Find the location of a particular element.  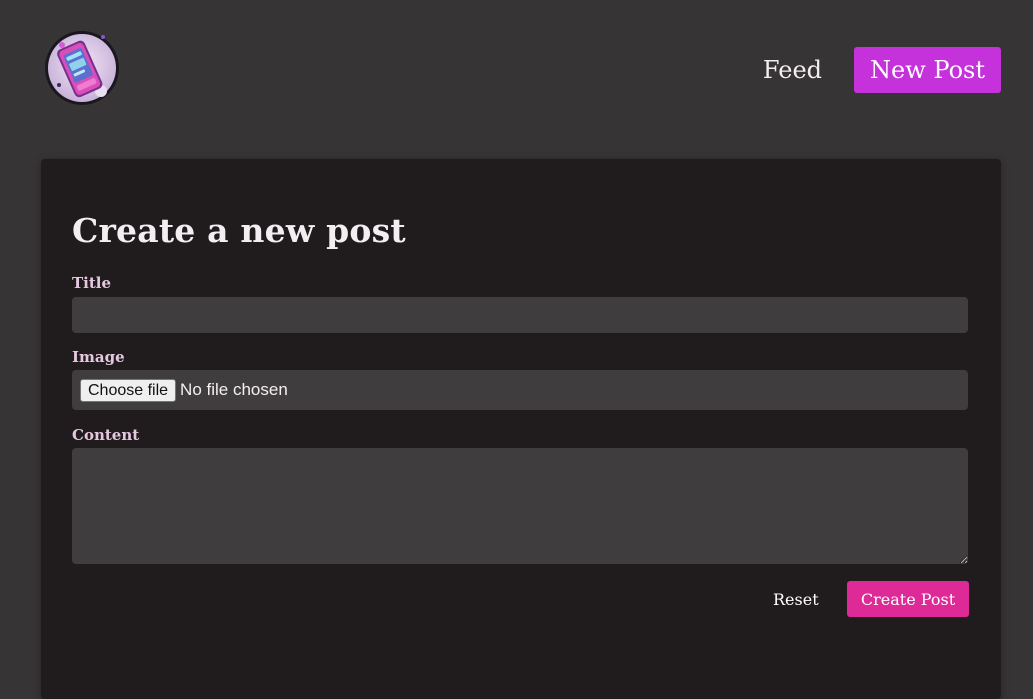

reset-button: Reset is located at coordinates (796, 599).